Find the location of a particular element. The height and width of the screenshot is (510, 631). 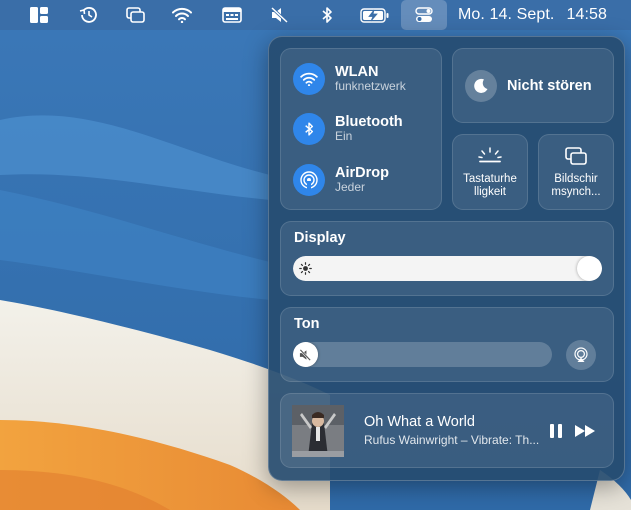

airdrop-icon is located at coordinates (309, 180).